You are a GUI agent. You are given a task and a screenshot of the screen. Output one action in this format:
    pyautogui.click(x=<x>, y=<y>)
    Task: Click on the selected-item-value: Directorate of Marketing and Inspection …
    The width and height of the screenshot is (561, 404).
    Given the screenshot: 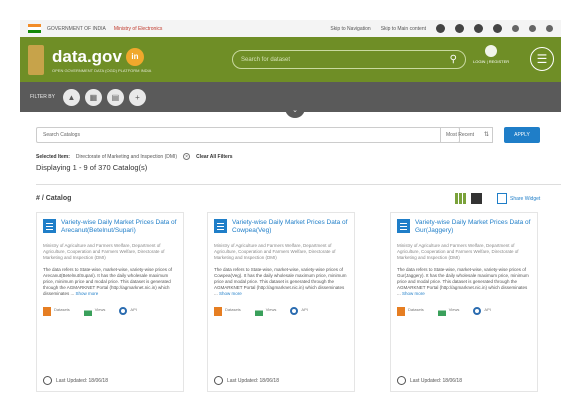 What is the action you would take?
    pyautogui.click(x=126, y=156)
    